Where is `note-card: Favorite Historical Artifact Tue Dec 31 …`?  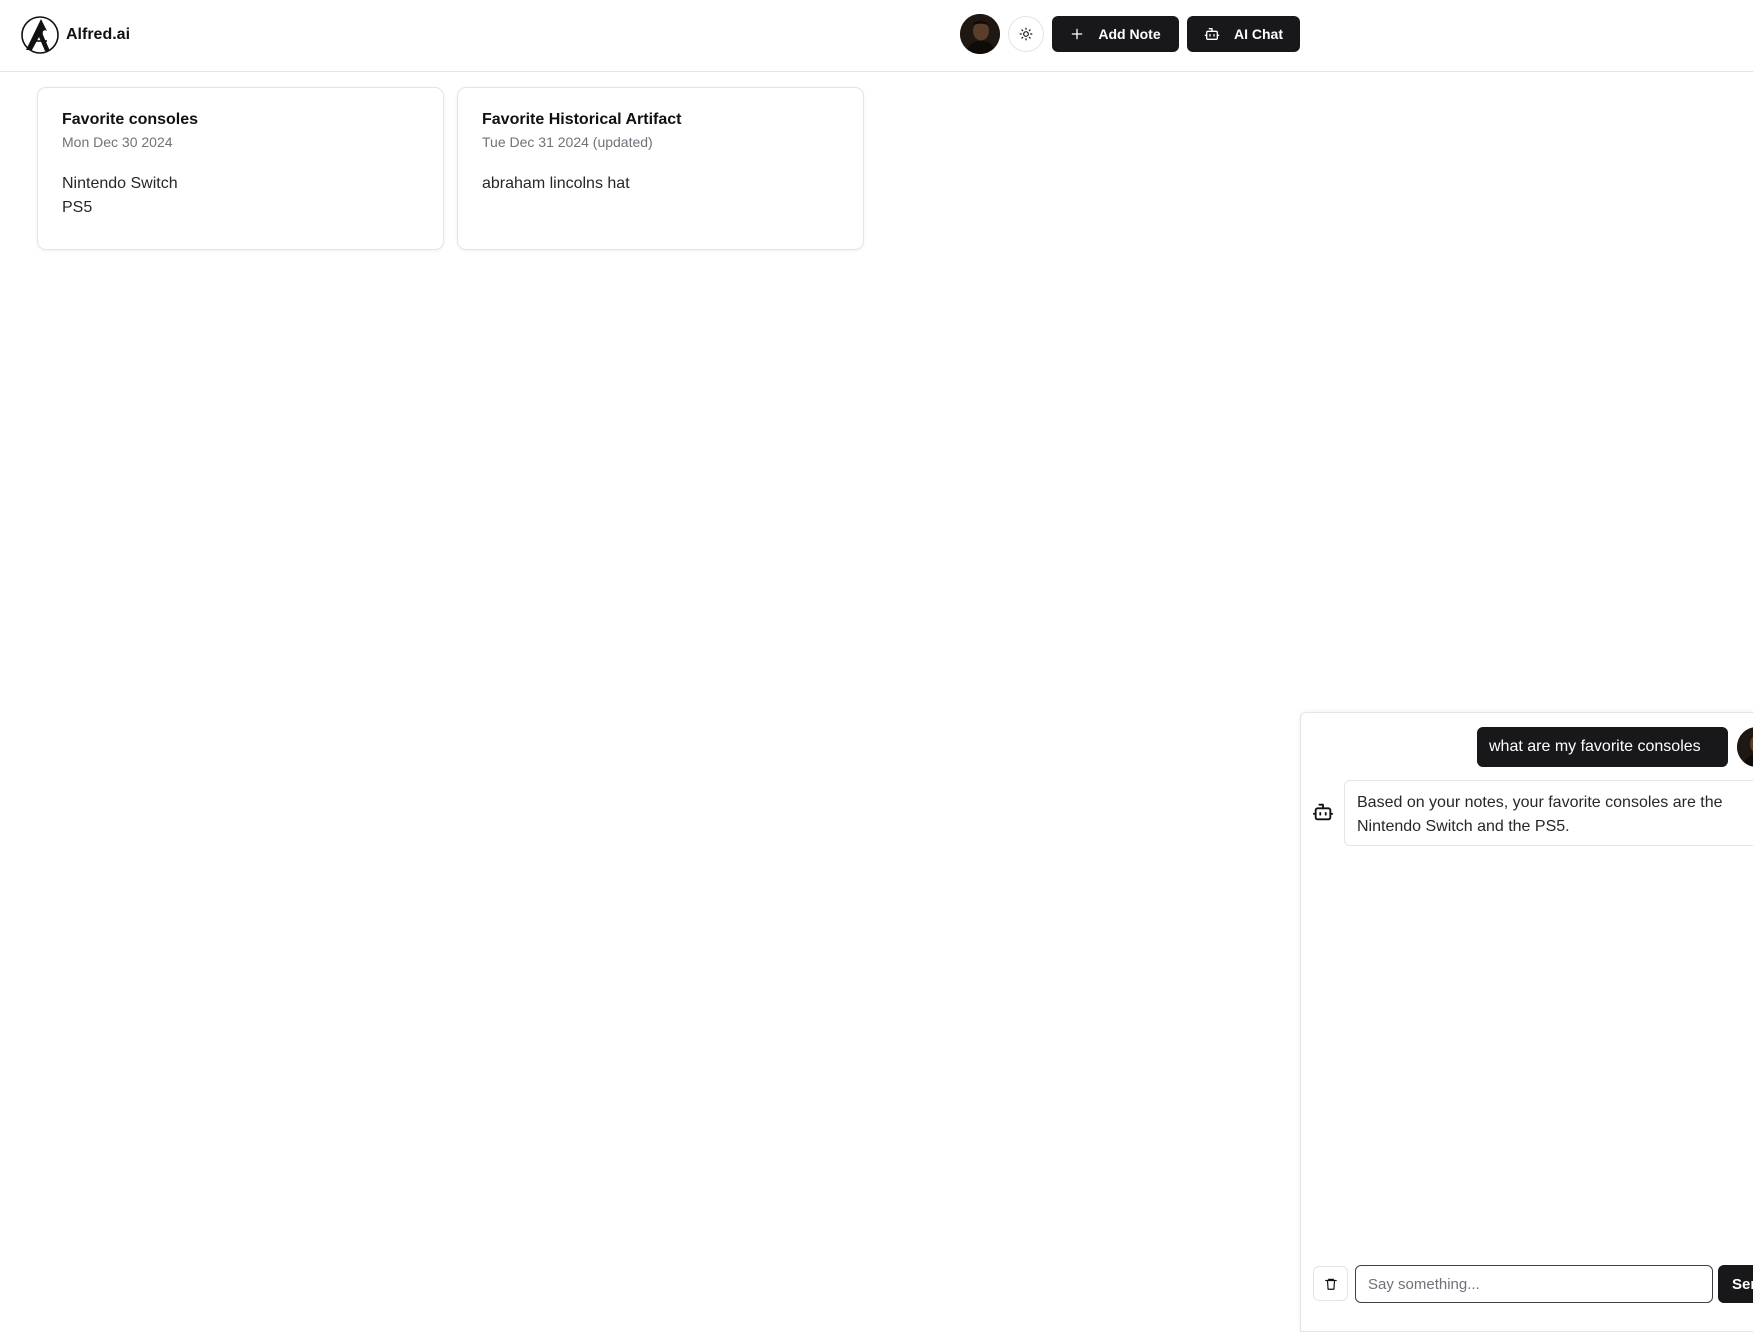 note-card: Favorite Historical Artifact Tue Dec 31 … is located at coordinates (660, 168).